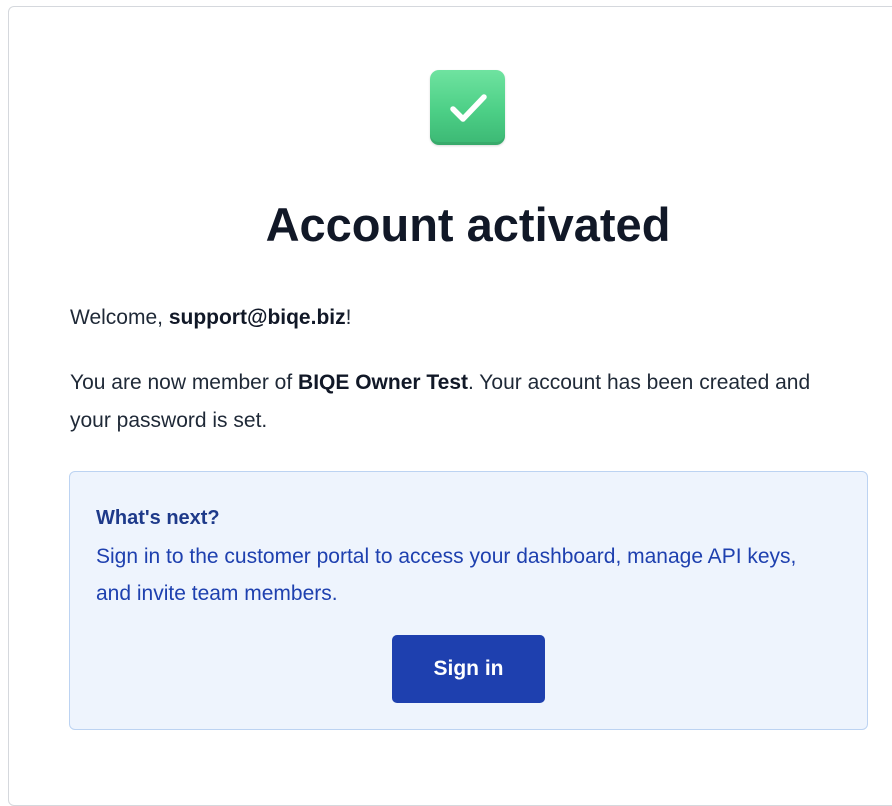 This screenshot has height=806, width=892. Describe the element at coordinates (184, 382) in the screenshot. I see `membership-prefix: You are now member of` at that location.